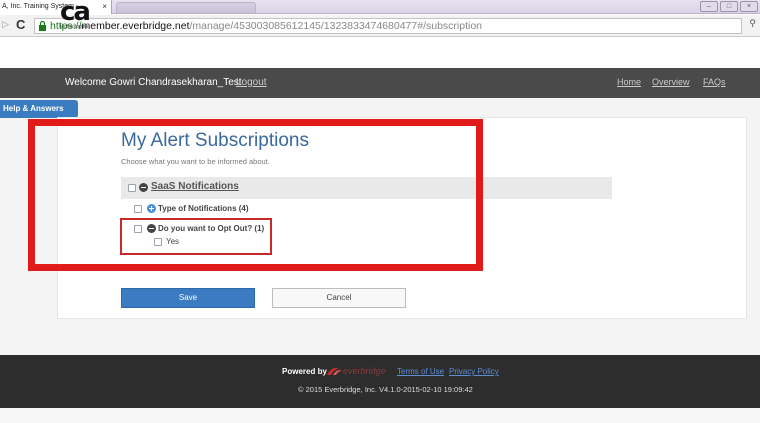  Describe the element at coordinates (364, 371) in the screenshot. I see `everbridge-brand: everbridge` at that location.